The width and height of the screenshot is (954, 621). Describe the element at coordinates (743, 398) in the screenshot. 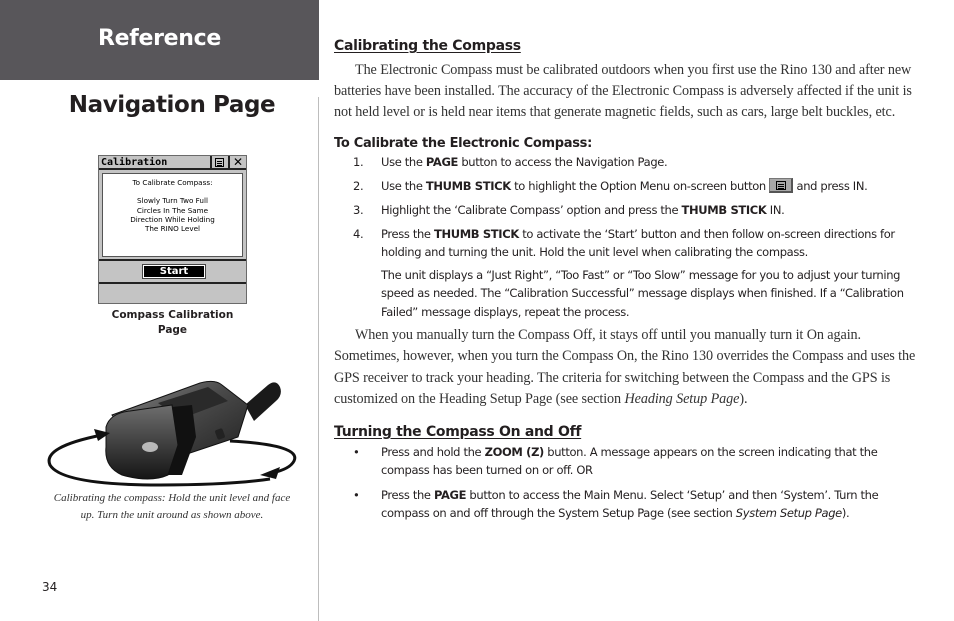

I see `paragraph-text: ).` at that location.